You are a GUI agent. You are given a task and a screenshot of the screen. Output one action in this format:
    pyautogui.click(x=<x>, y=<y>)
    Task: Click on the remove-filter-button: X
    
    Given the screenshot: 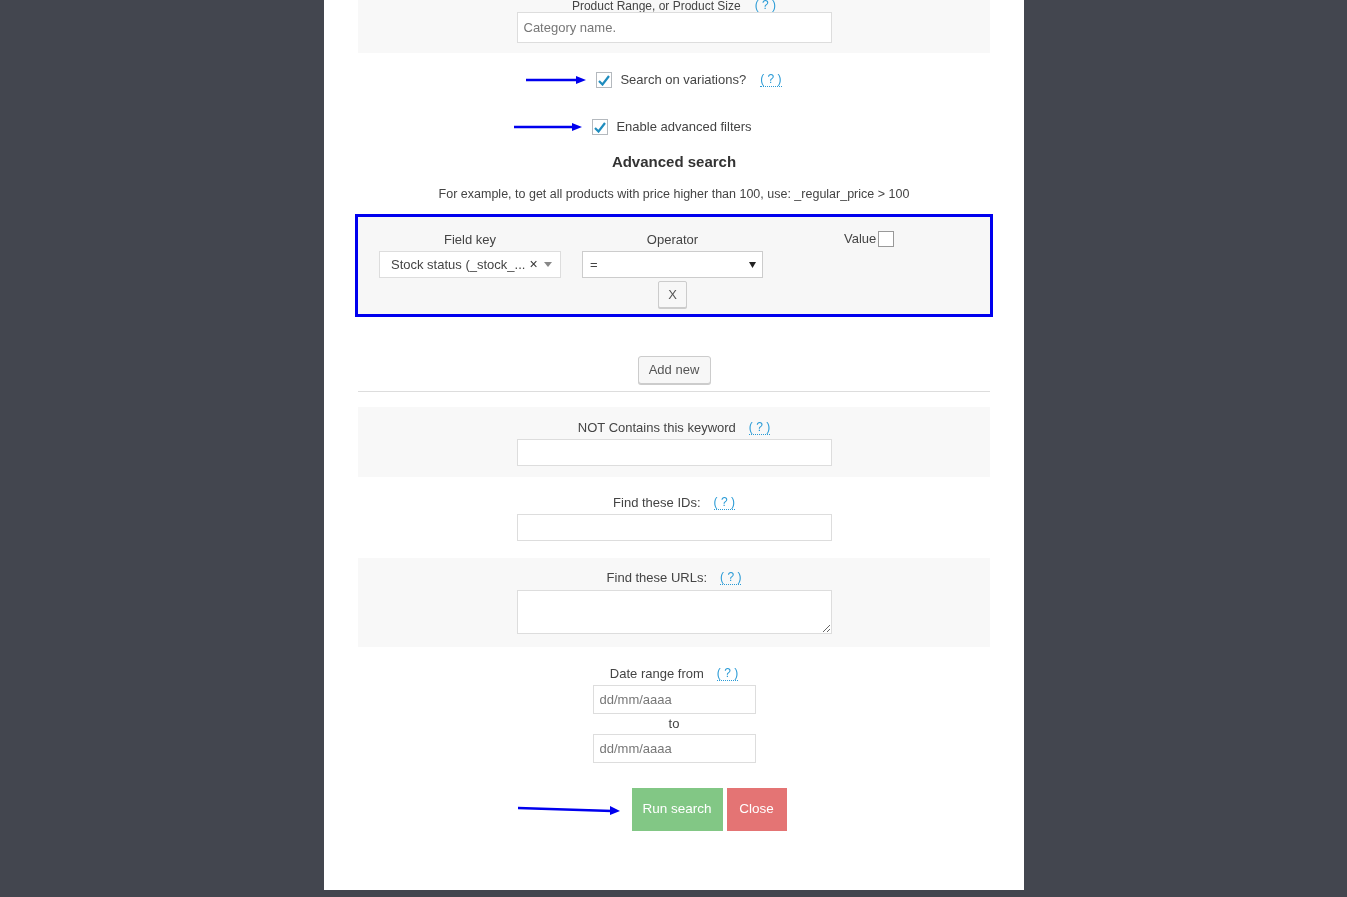 What is the action you would take?
    pyautogui.click(x=672, y=294)
    